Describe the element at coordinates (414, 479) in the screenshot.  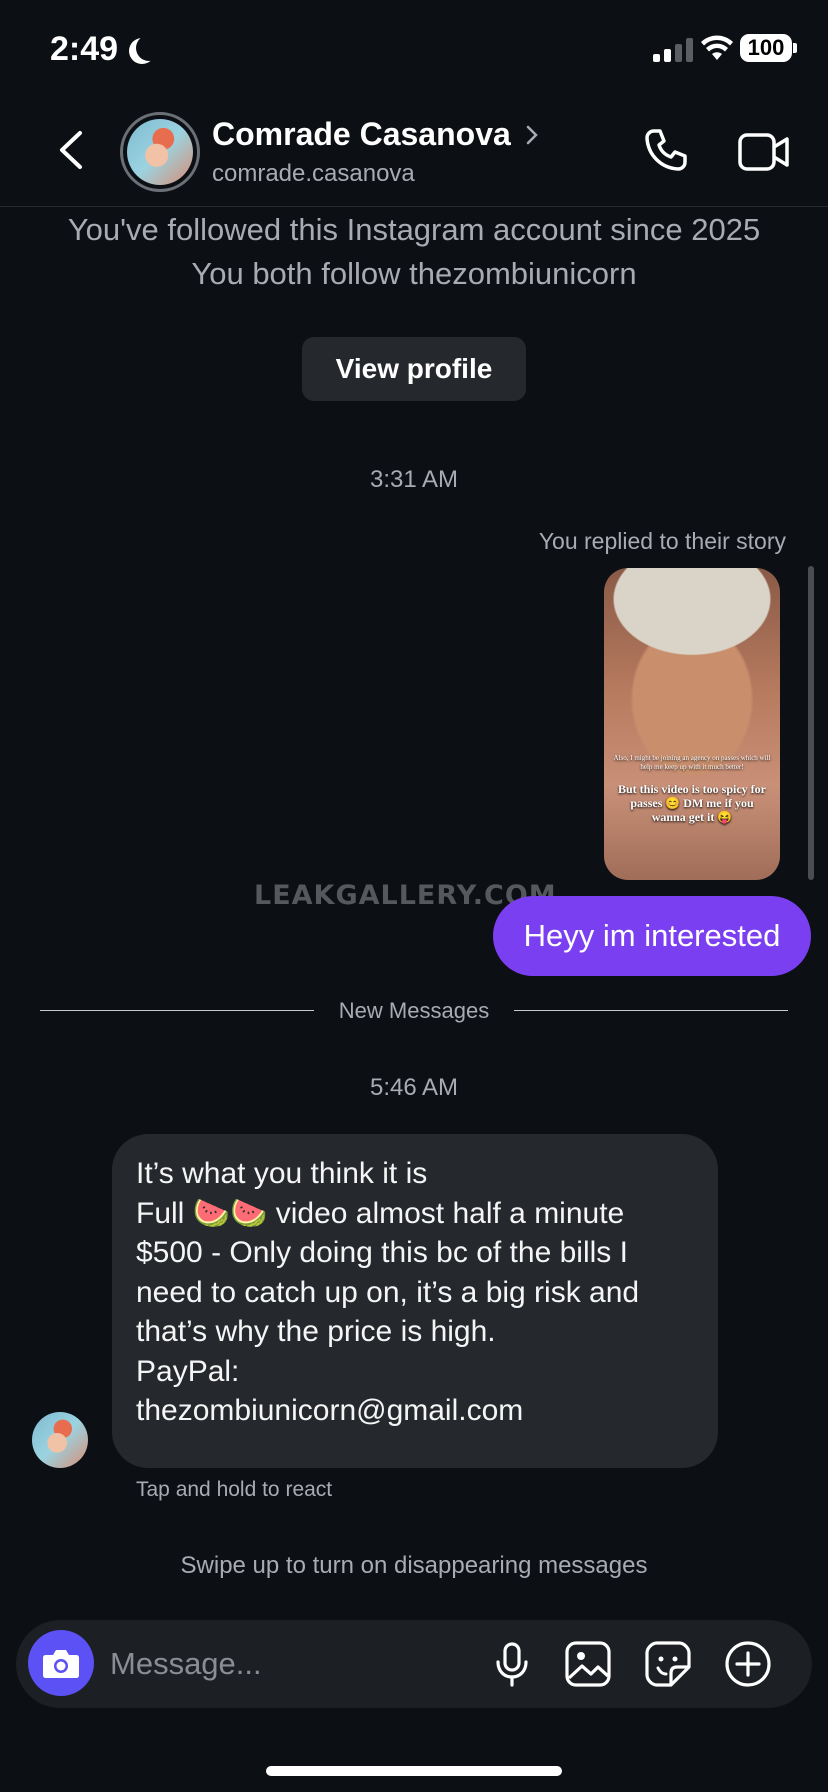
I see `message-timestamp: 3:31 AM` at that location.